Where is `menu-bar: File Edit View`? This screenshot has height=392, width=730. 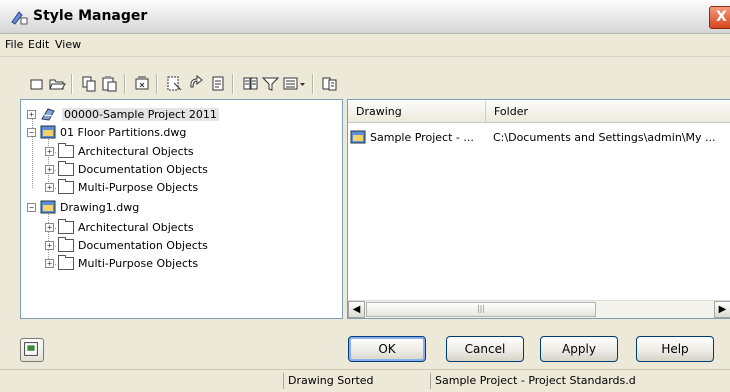
menu-bar: File Edit View is located at coordinates (365, 45).